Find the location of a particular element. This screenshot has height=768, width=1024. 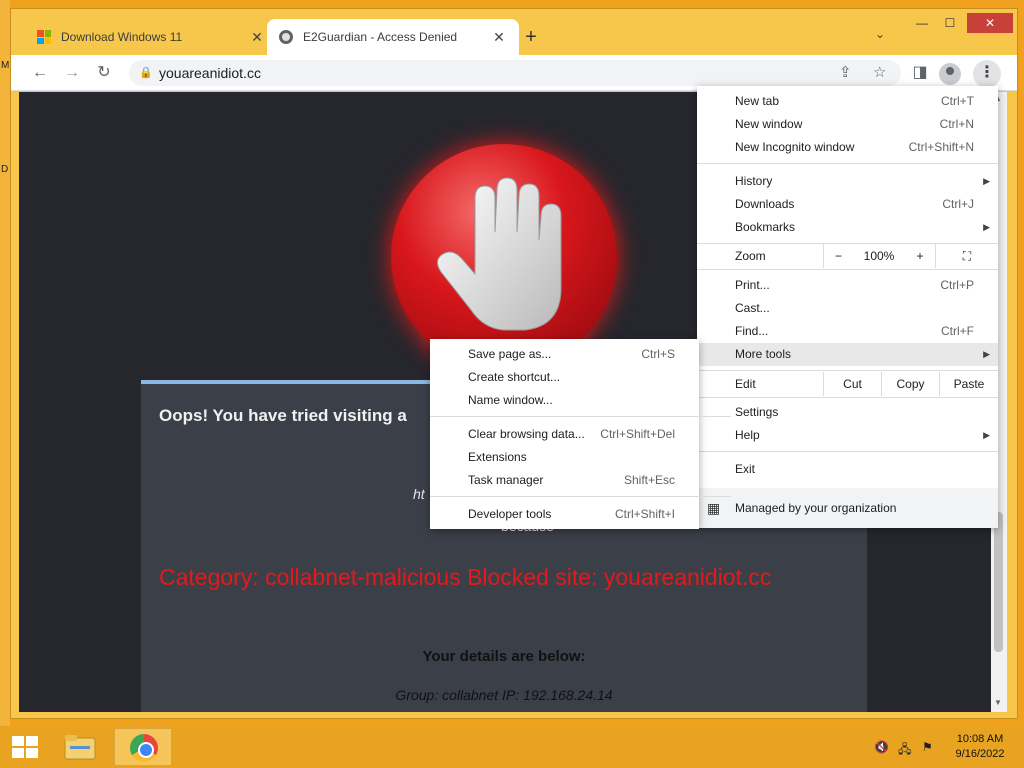

menu-label: Bookmarks is located at coordinates (765, 227).